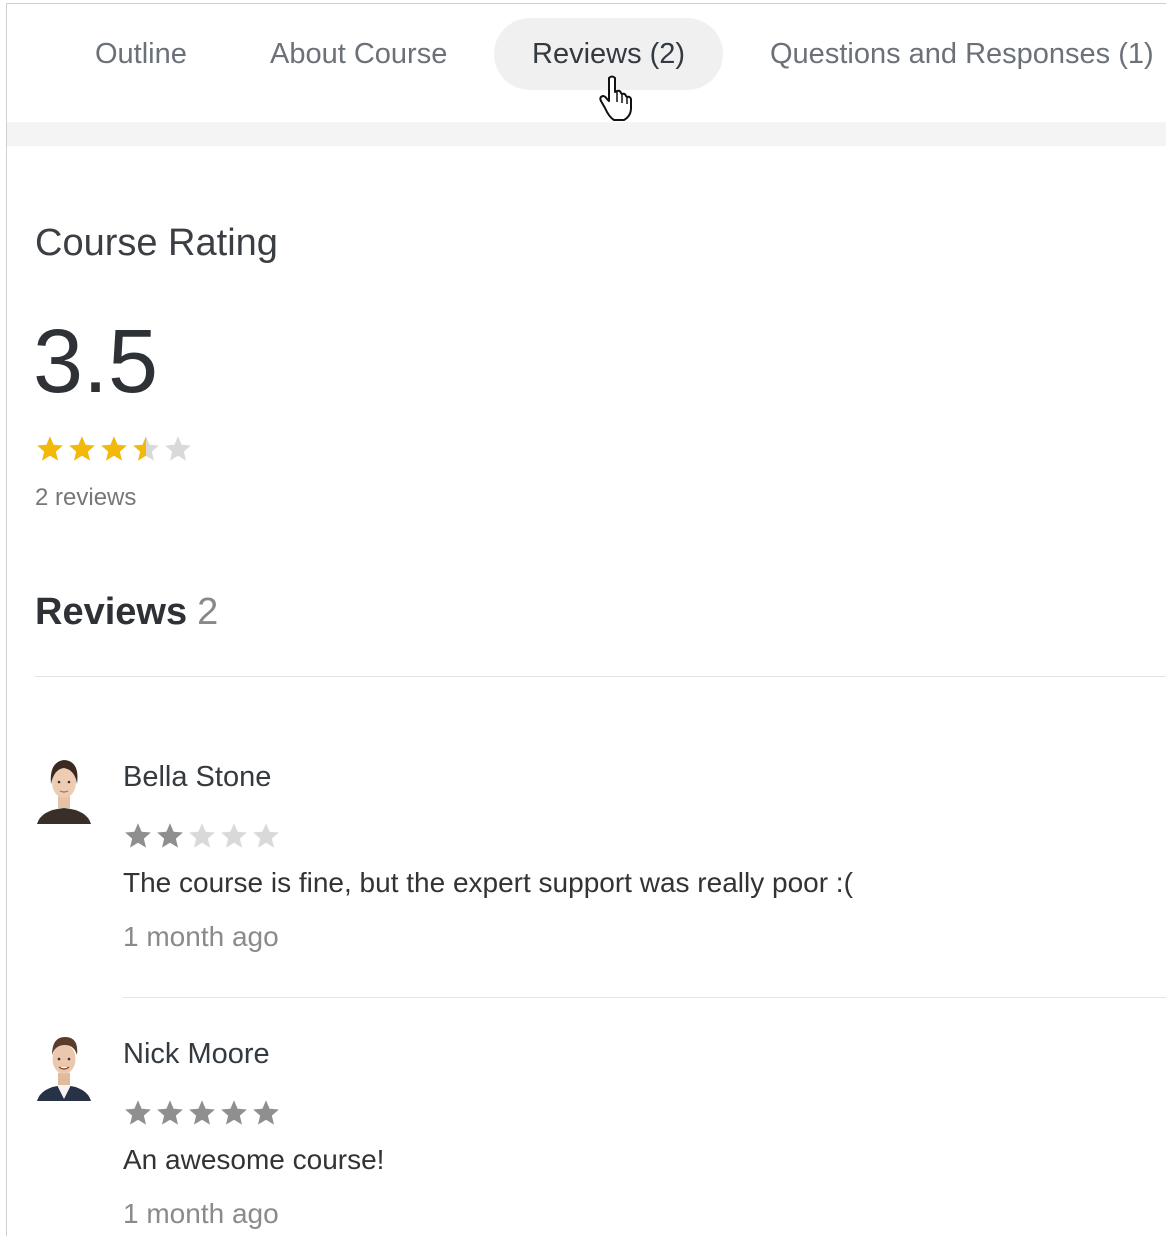 Image resolution: width=1166 pixels, height=1236 pixels. Describe the element at coordinates (111, 612) in the screenshot. I see `reviews-heading-label: Reviews` at that location.